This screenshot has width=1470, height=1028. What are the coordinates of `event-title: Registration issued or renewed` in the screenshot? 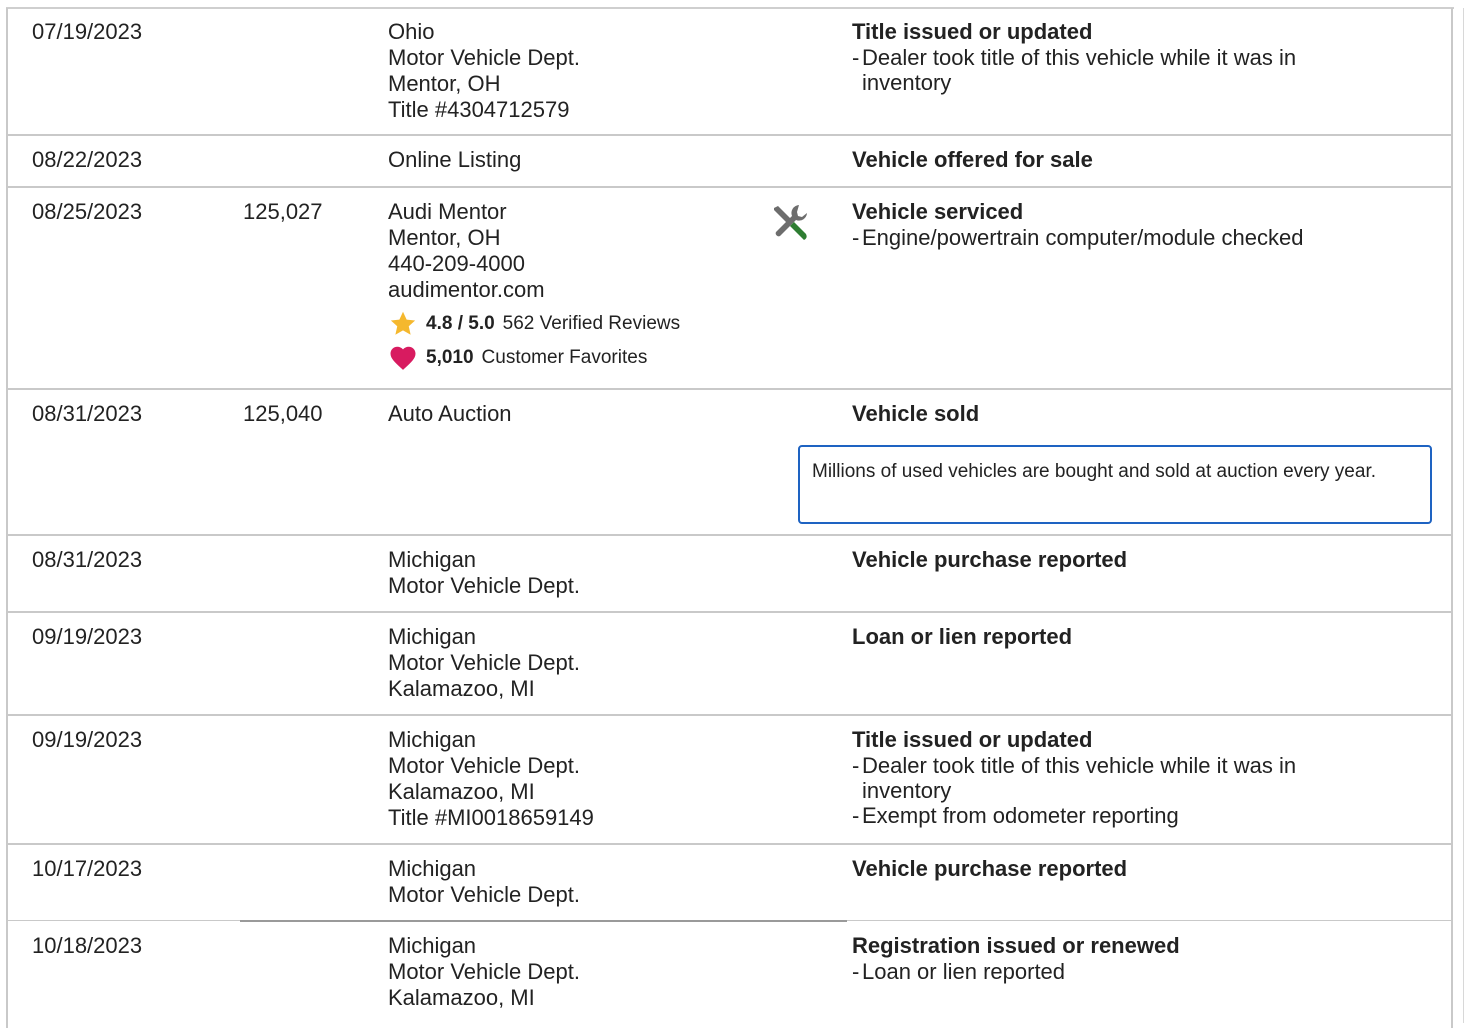 It's located at (1016, 945).